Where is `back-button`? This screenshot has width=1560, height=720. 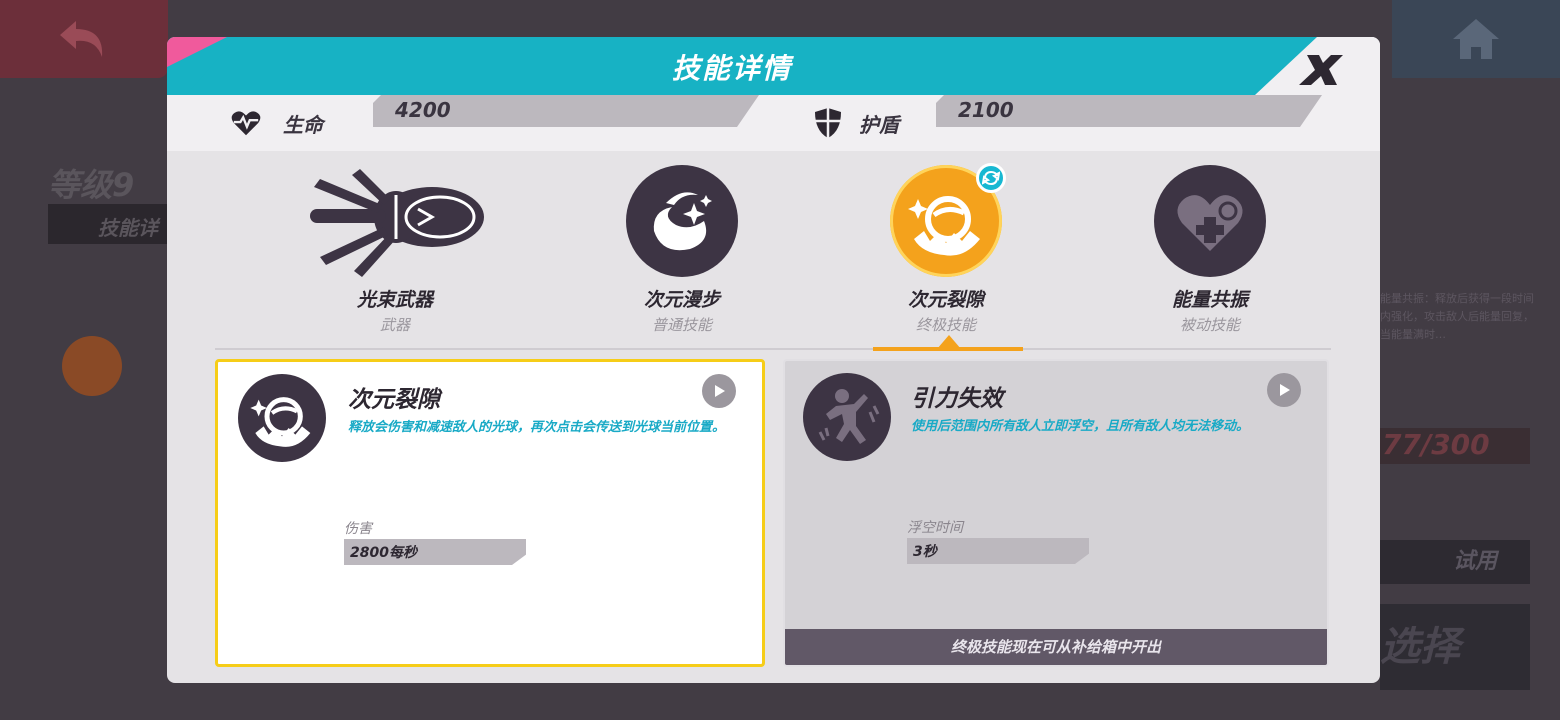
back-button is located at coordinates (84, 39).